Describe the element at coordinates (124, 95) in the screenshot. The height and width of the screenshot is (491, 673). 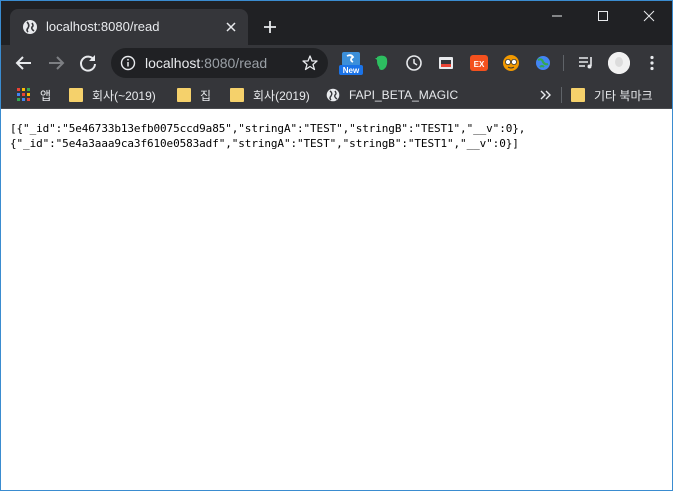
I see `bookmark-label: 회사(~2019)` at that location.